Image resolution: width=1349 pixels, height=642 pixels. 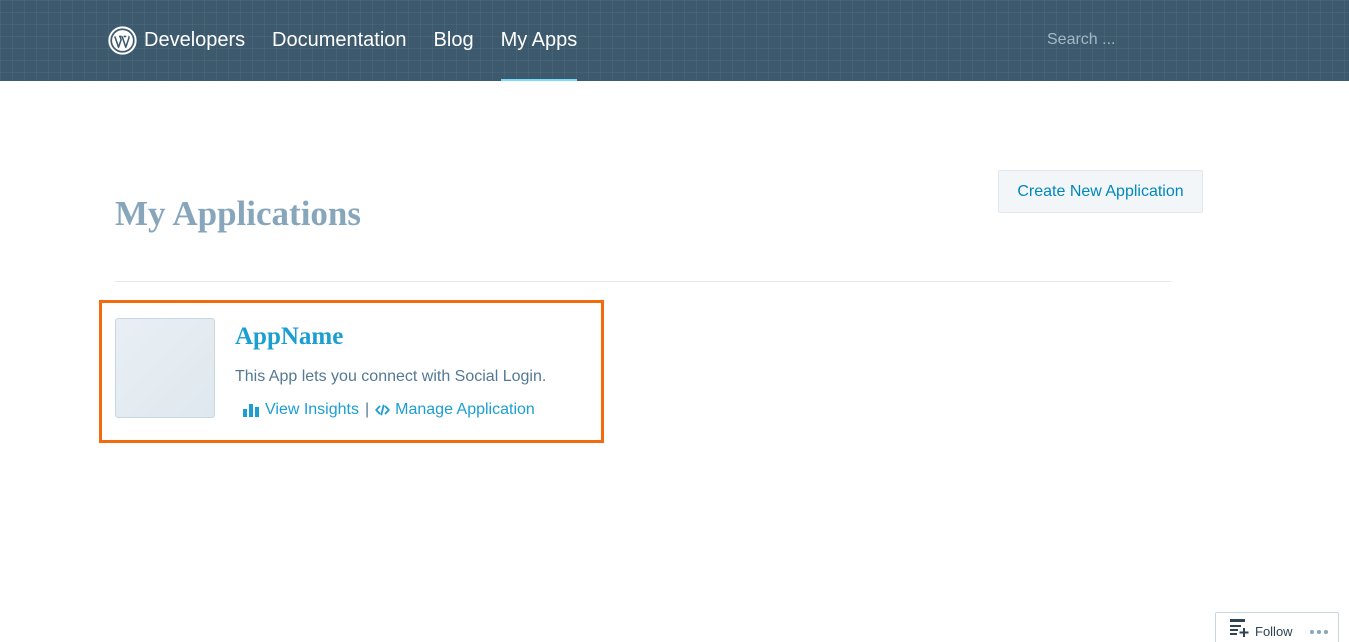 I want to click on more-options-icon, so click(x=1319, y=631).